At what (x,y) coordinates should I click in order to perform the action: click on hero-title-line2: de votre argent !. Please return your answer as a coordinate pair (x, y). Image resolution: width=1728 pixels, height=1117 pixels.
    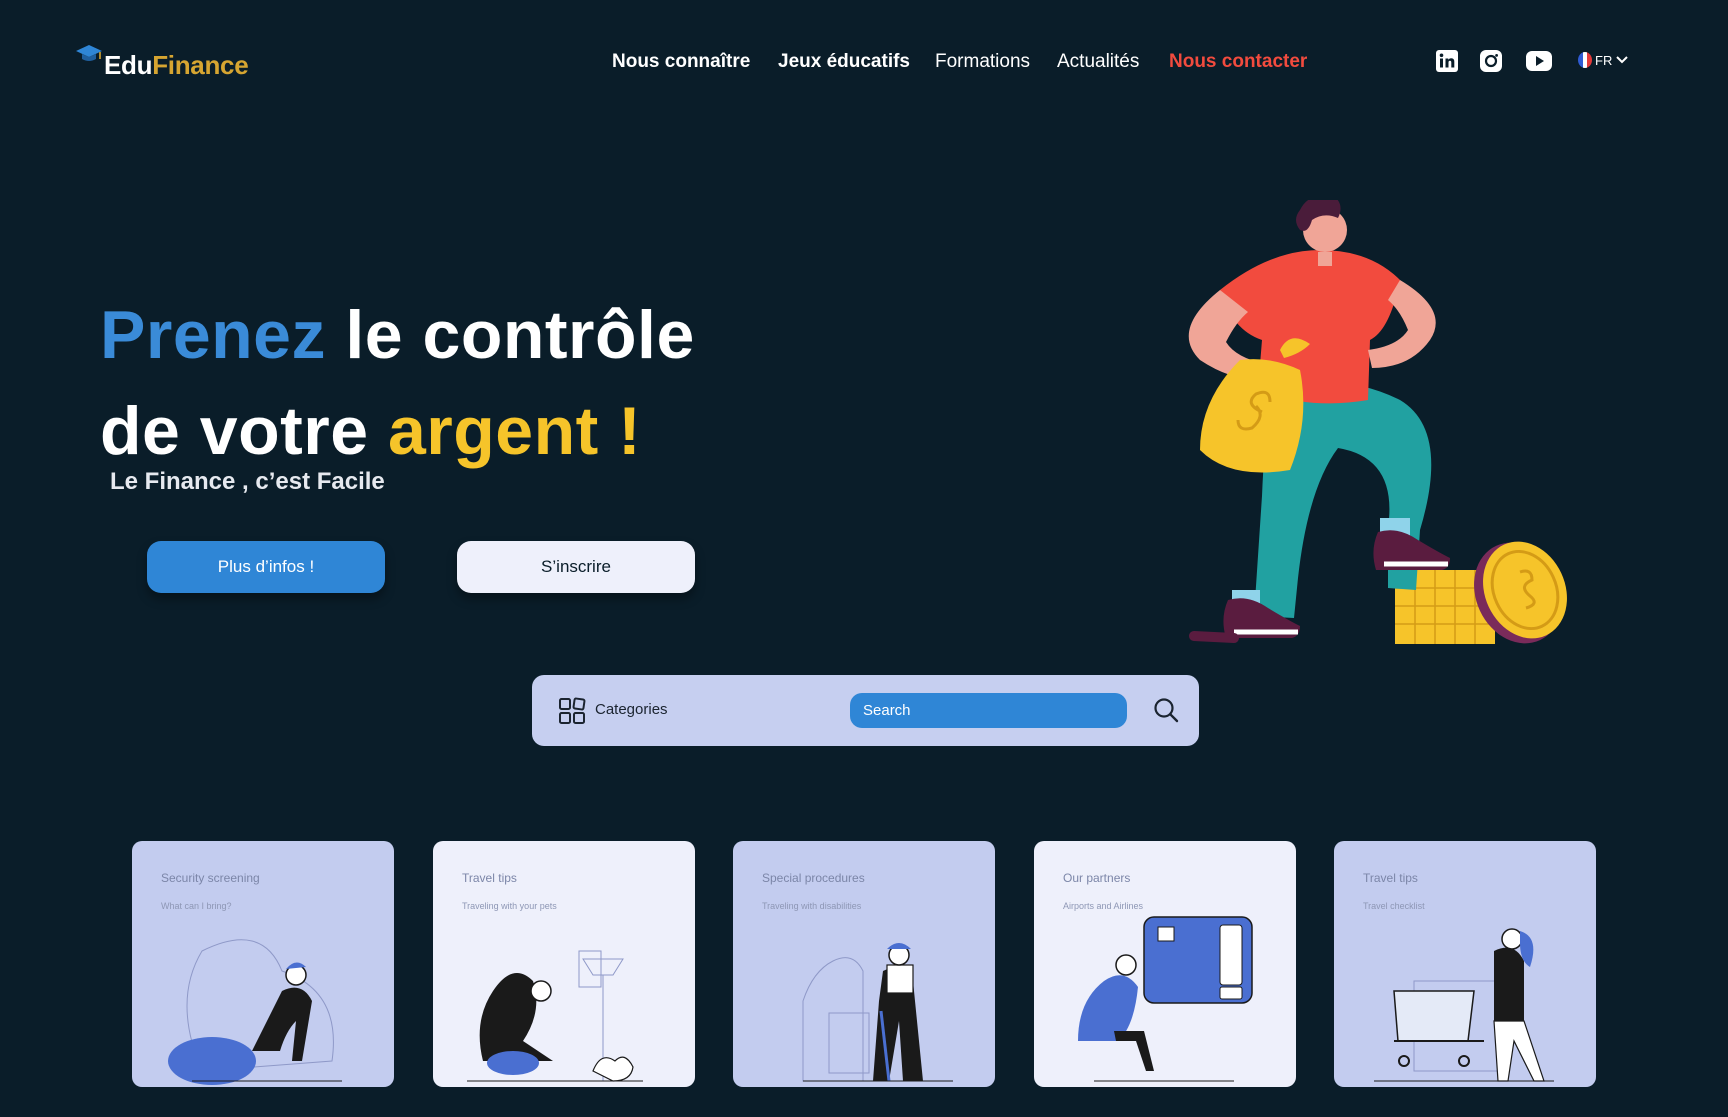
    Looking at the image, I should click on (370, 431).